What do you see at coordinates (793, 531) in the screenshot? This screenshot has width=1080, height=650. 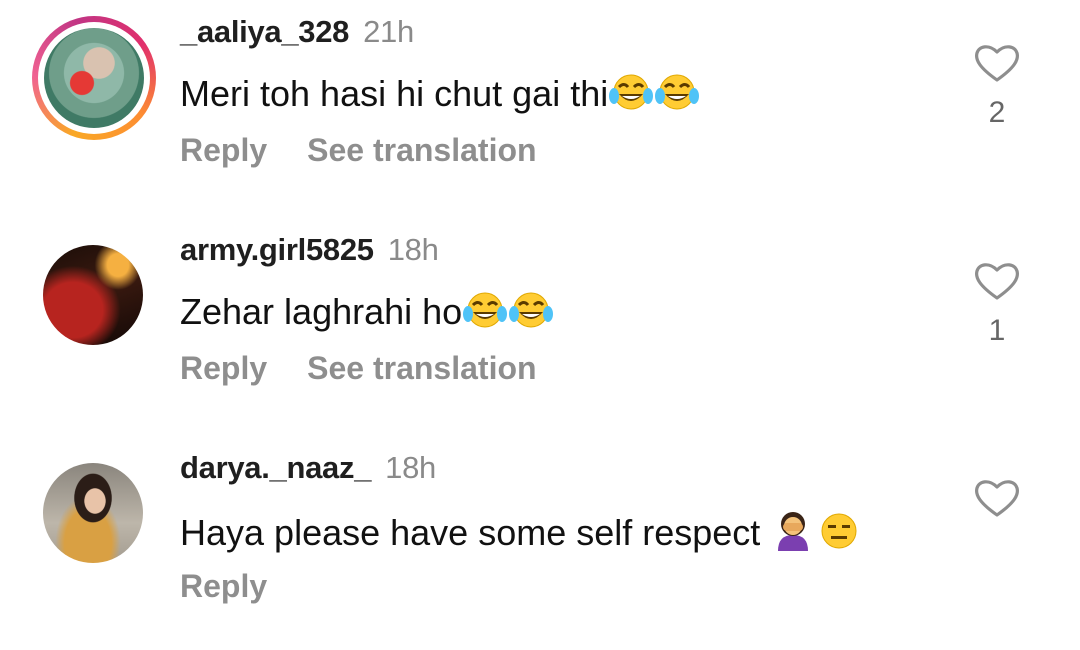 I see `woman-facepalming-emoji-icon` at bounding box center [793, 531].